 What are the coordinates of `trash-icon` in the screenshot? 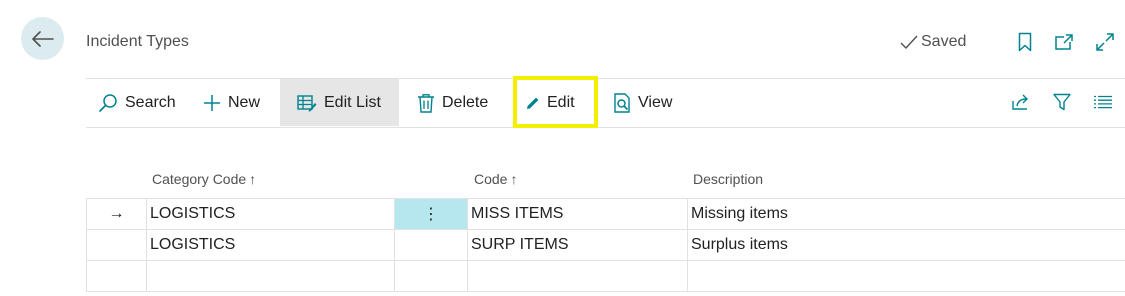 It's located at (426, 103).